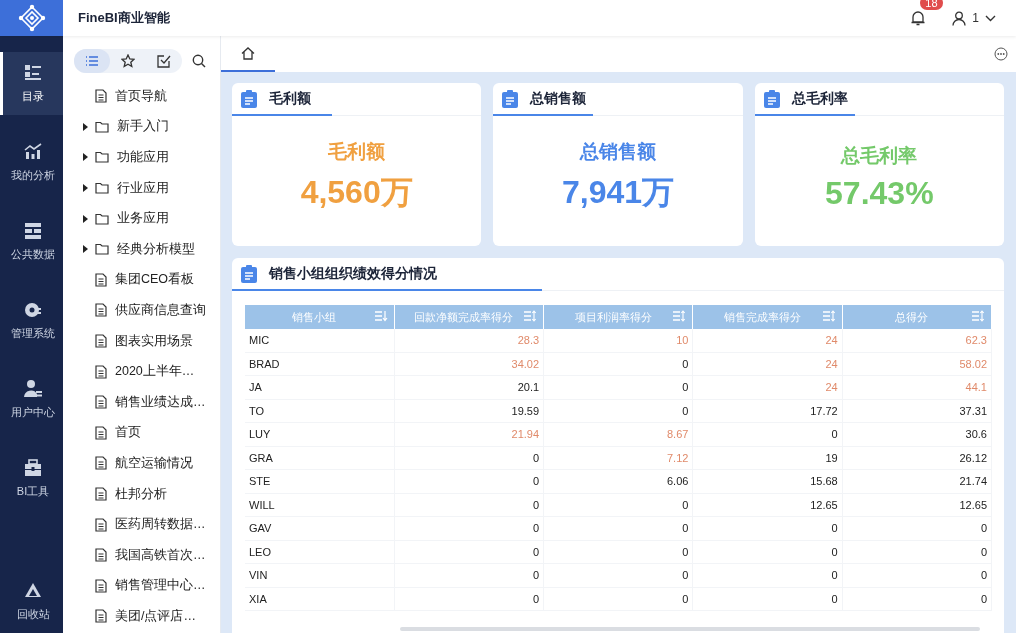 The width and height of the screenshot is (1016, 633). I want to click on card-title: 销售小组组织绩效得分情况, so click(353, 274).